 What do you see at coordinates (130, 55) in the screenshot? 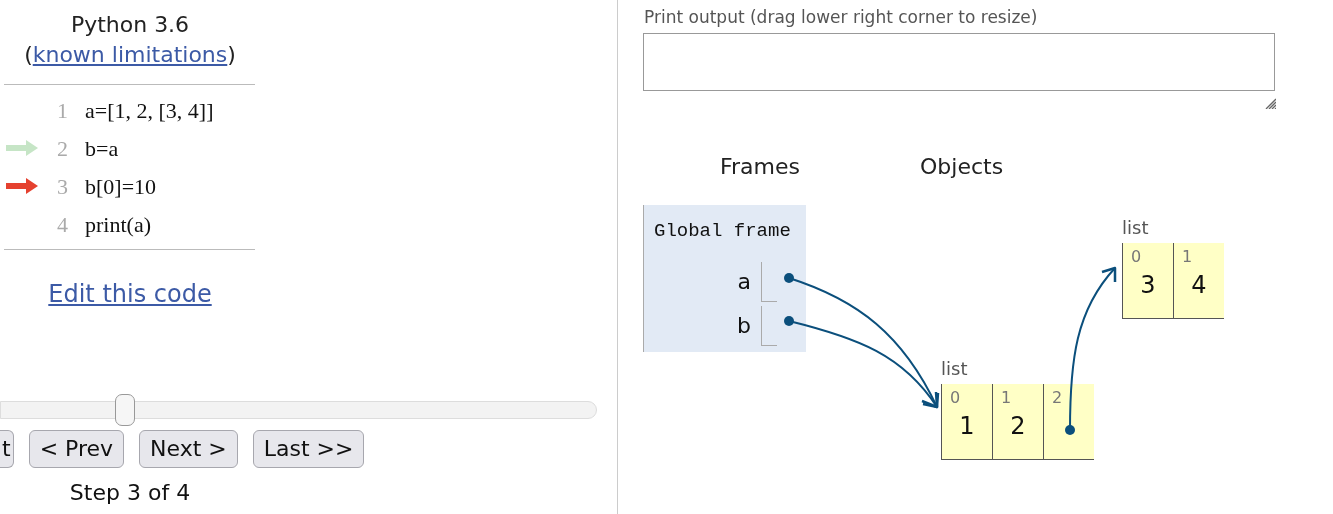
I see `known-limitations-link: known limitations` at bounding box center [130, 55].